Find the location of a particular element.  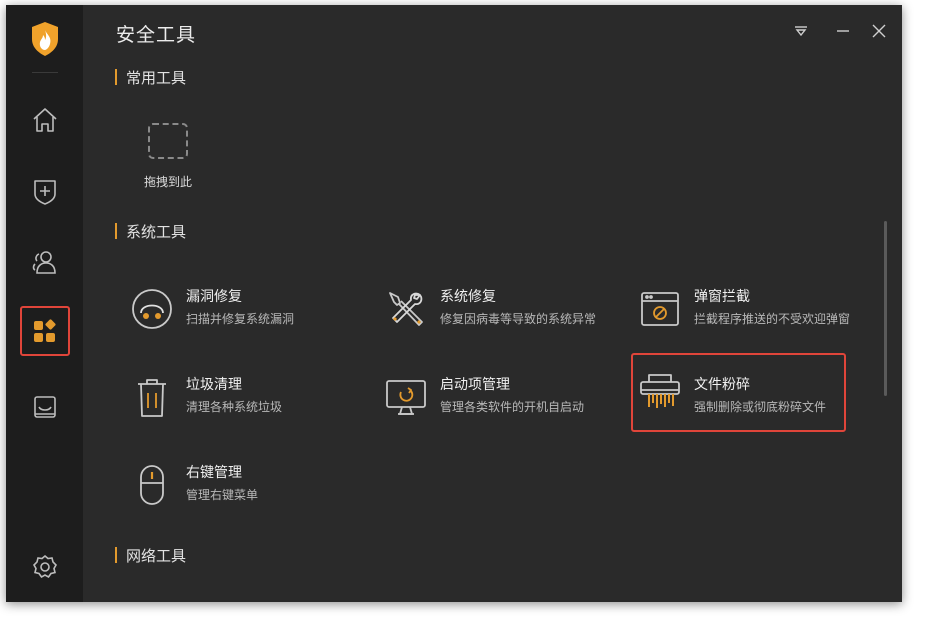

section-common-tools: 常用工具 is located at coordinates (151, 77).